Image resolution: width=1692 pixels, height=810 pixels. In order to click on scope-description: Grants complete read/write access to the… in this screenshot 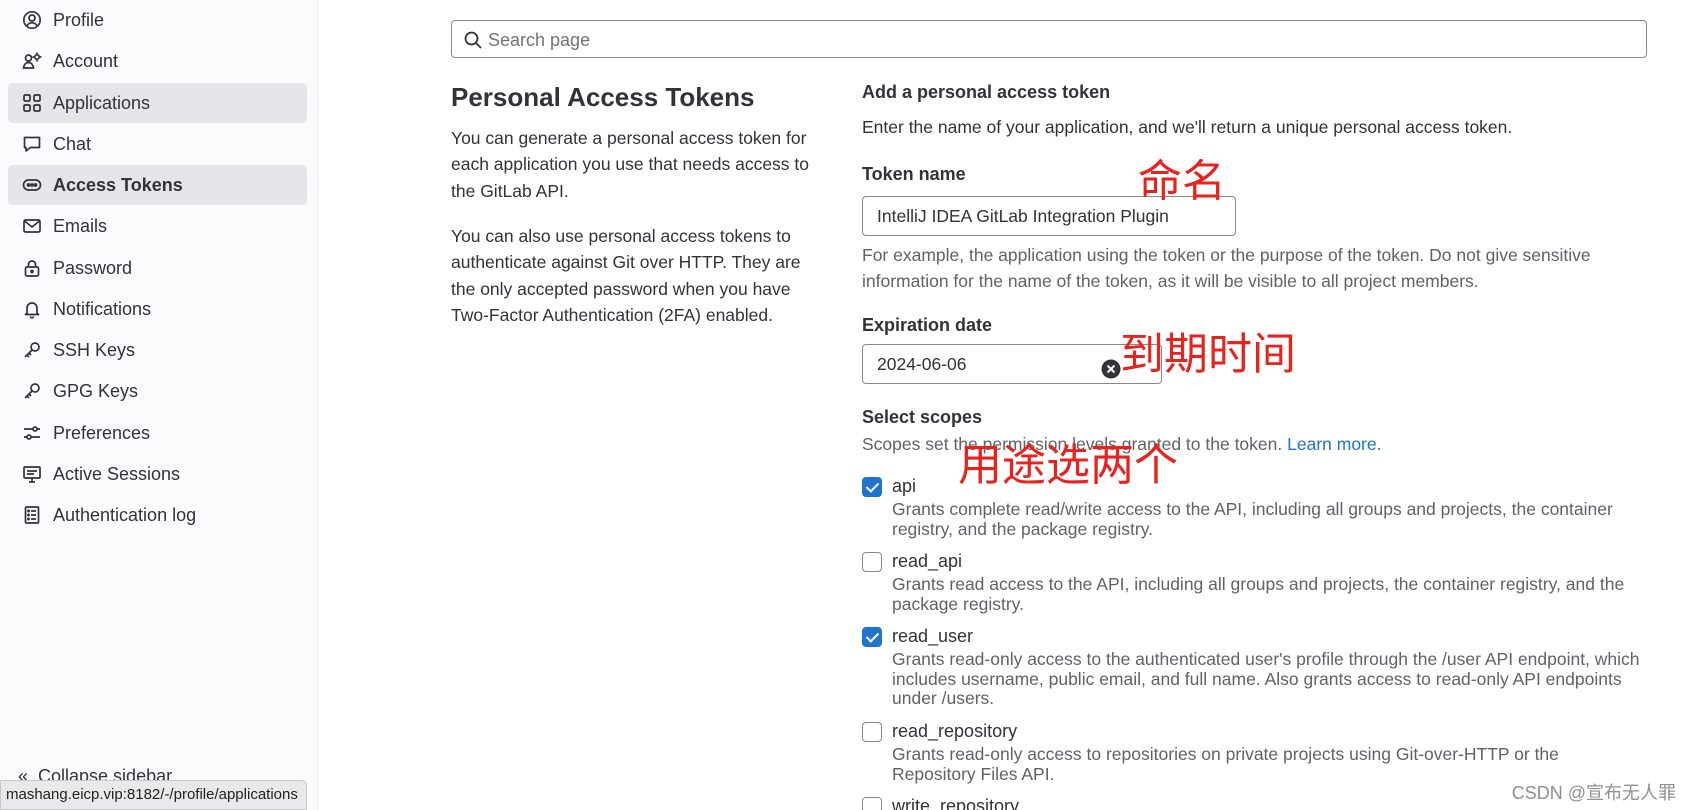, I will do `click(1252, 519)`.